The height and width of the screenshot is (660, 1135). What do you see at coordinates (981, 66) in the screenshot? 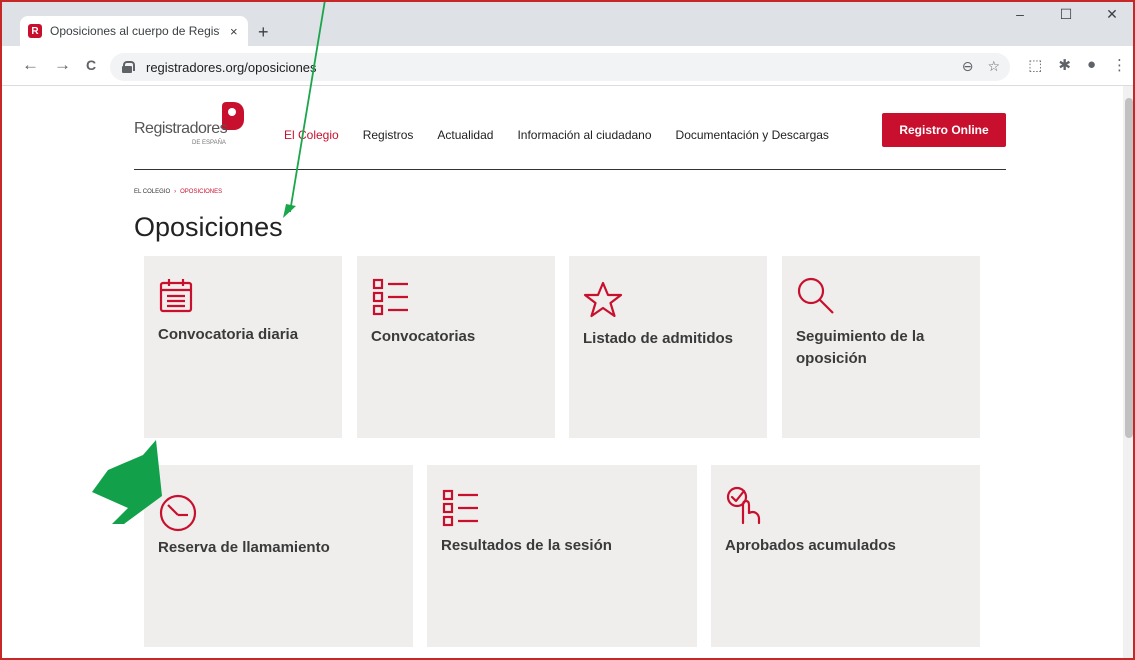
I see `omnibox-actions: ⊖ ☆` at bounding box center [981, 66].